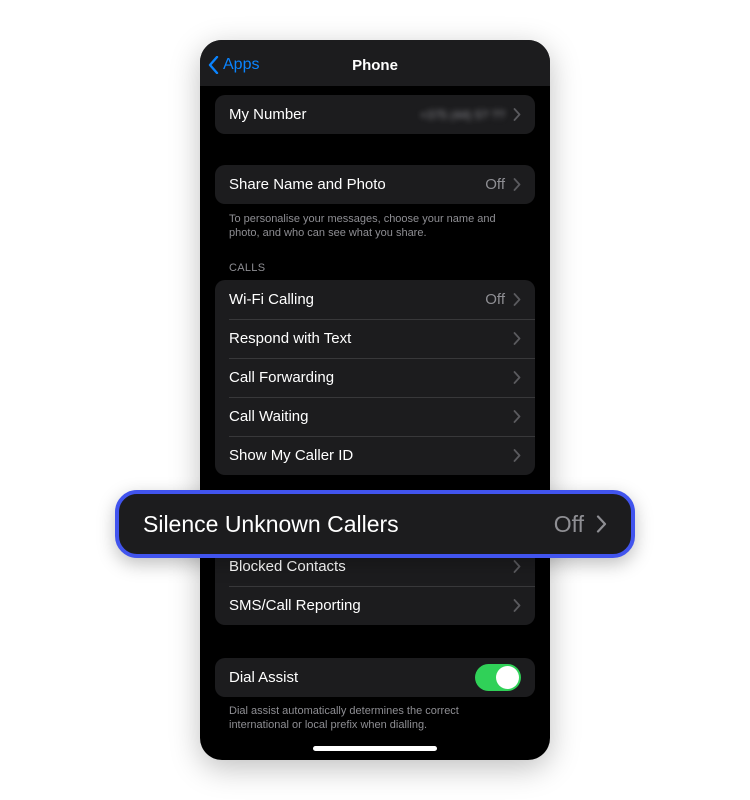 This screenshot has height=800, width=750. What do you see at coordinates (375, 299) in the screenshot?
I see `wifi-calling-row: Wi-Fi Calling Off` at bounding box center [375, 299].